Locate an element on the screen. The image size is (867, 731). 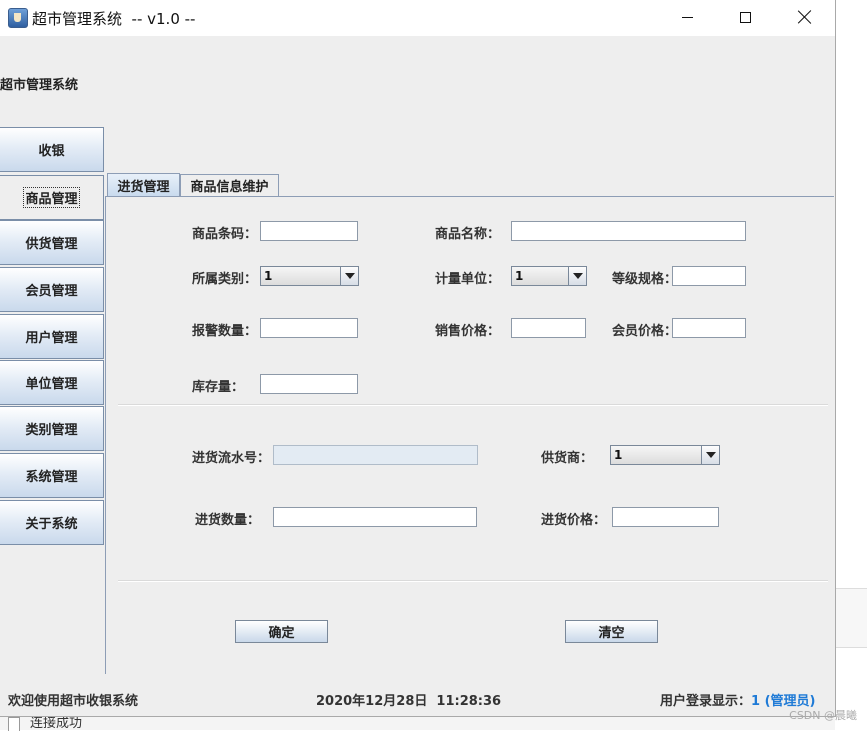
sidebar-item-about: 关于系统 is located at coordinates (52, 522).